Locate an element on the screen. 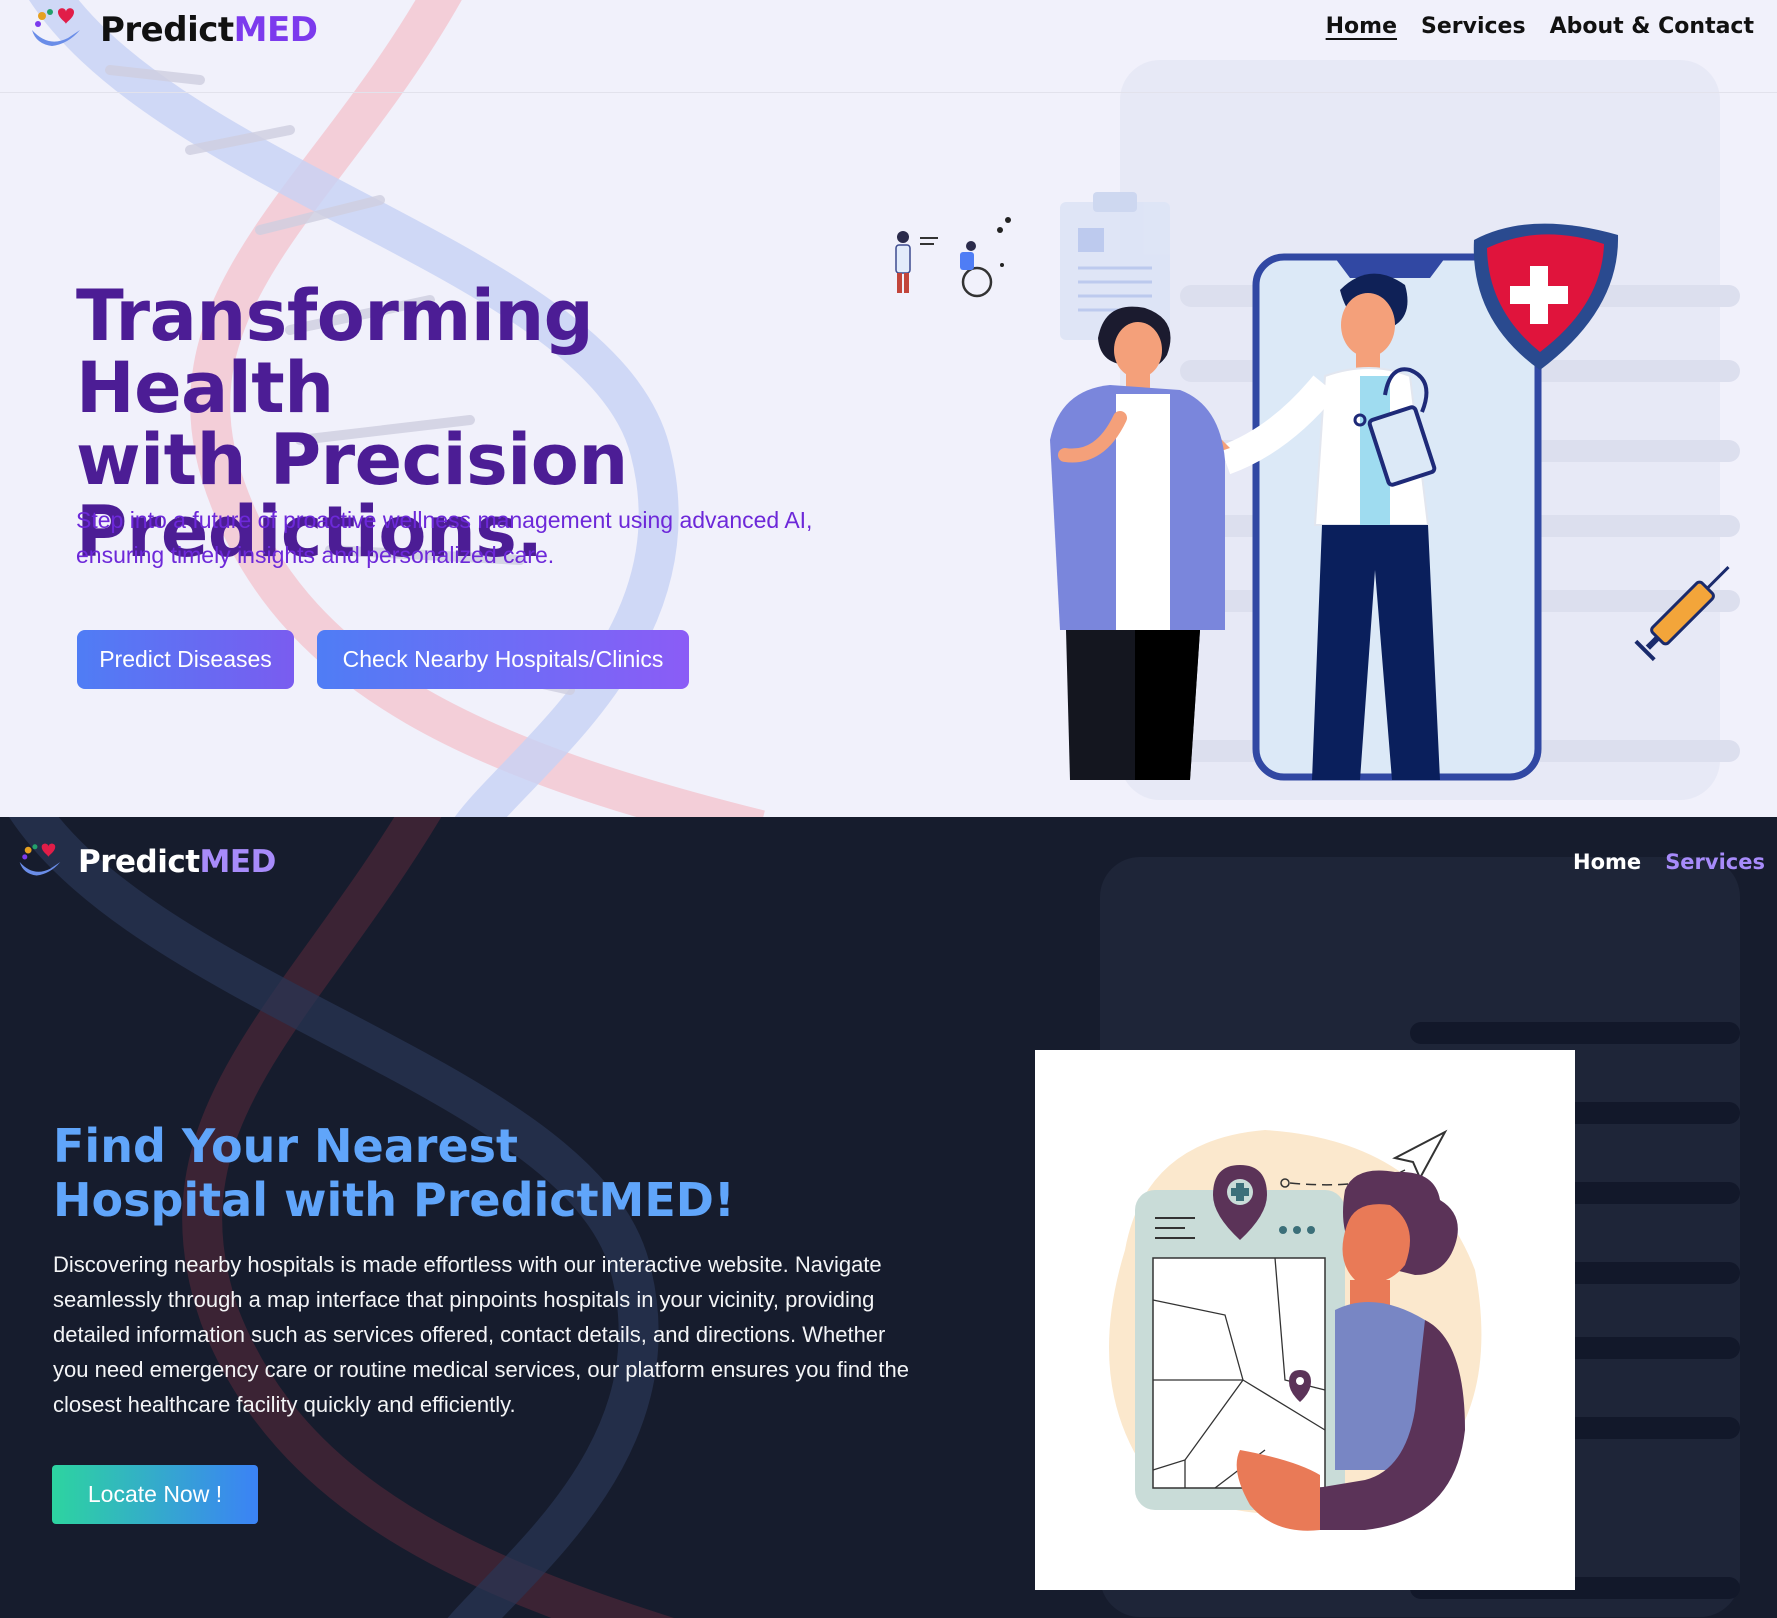 The height and width of the screenshot is (1618, 1777). syringe-icon is located at coordinates (1682, 614).